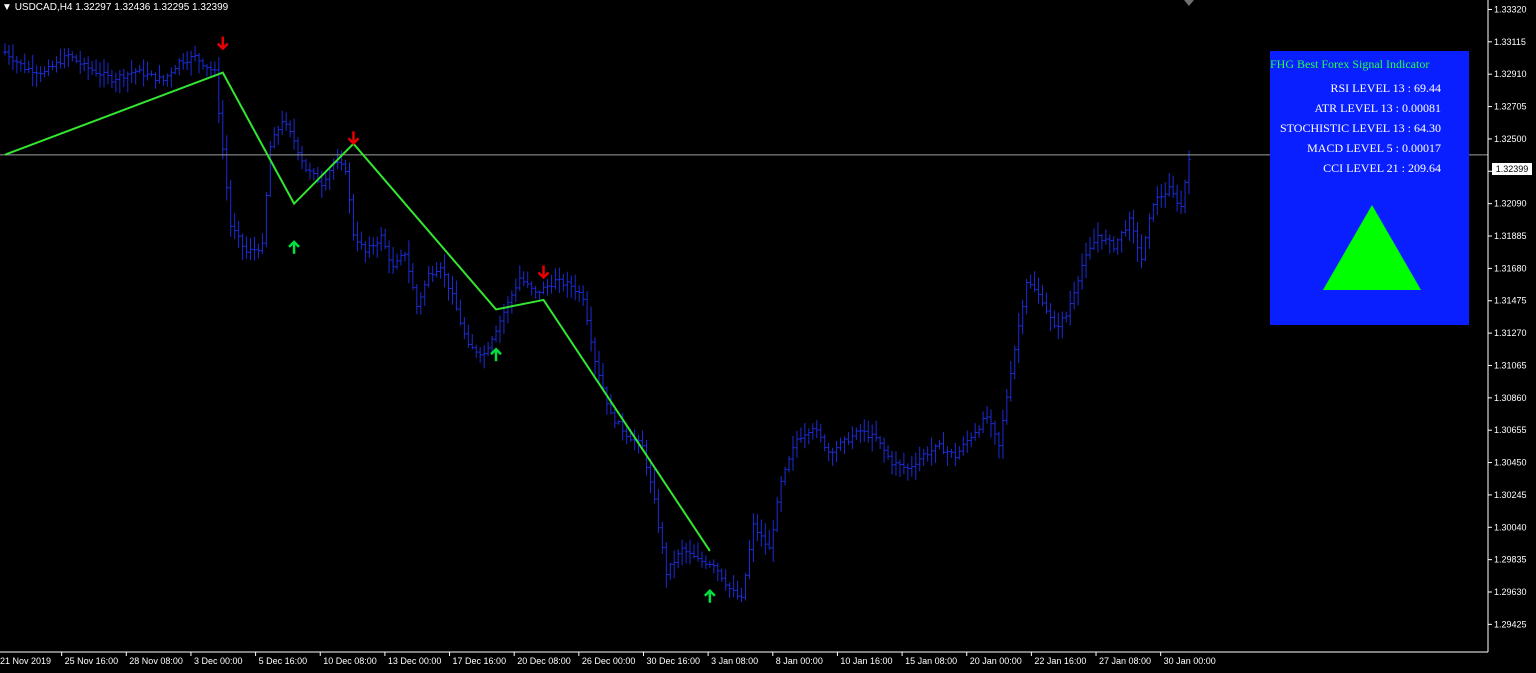 This screenshot has width=1536, height=673. What do you see at coordinates (1360, 128) in the screenshot?
I see `stochastic-level: STOCHISTIC LEVEL 13 : 64.30` at bounding box center [1360, 128].